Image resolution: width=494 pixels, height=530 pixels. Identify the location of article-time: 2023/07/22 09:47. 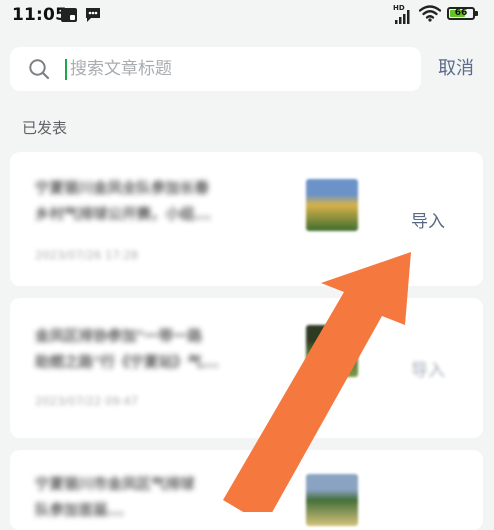
(87, 401).